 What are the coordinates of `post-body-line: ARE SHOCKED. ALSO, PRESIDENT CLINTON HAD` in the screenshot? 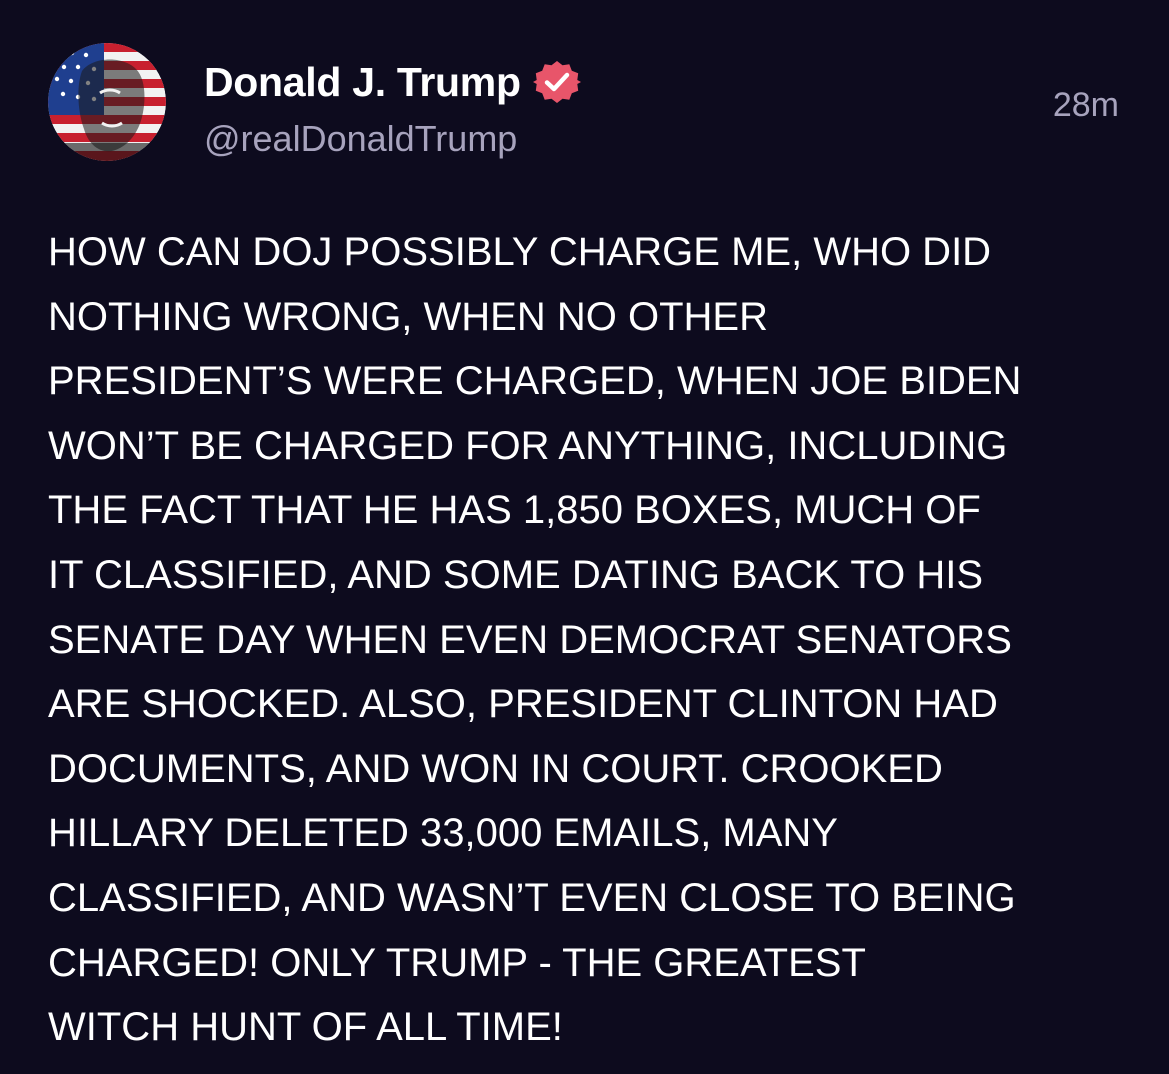 It's located at (523, 704).